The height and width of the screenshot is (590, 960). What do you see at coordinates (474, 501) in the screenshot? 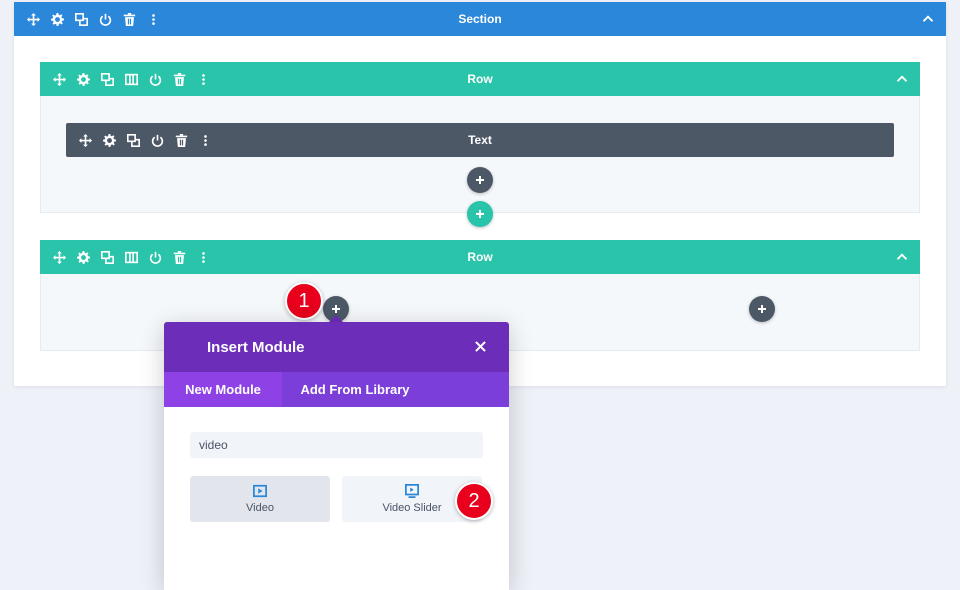
I see `step-callout-2: 2` at bounding box center [474, 501].